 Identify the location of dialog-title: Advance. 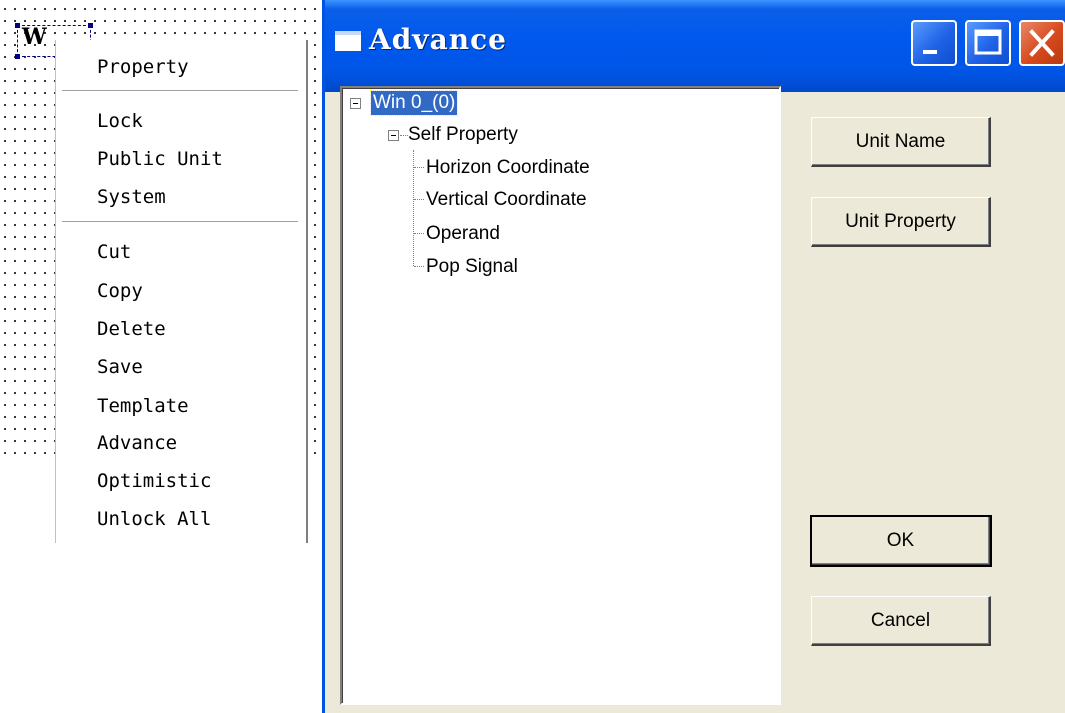
(438, 39).